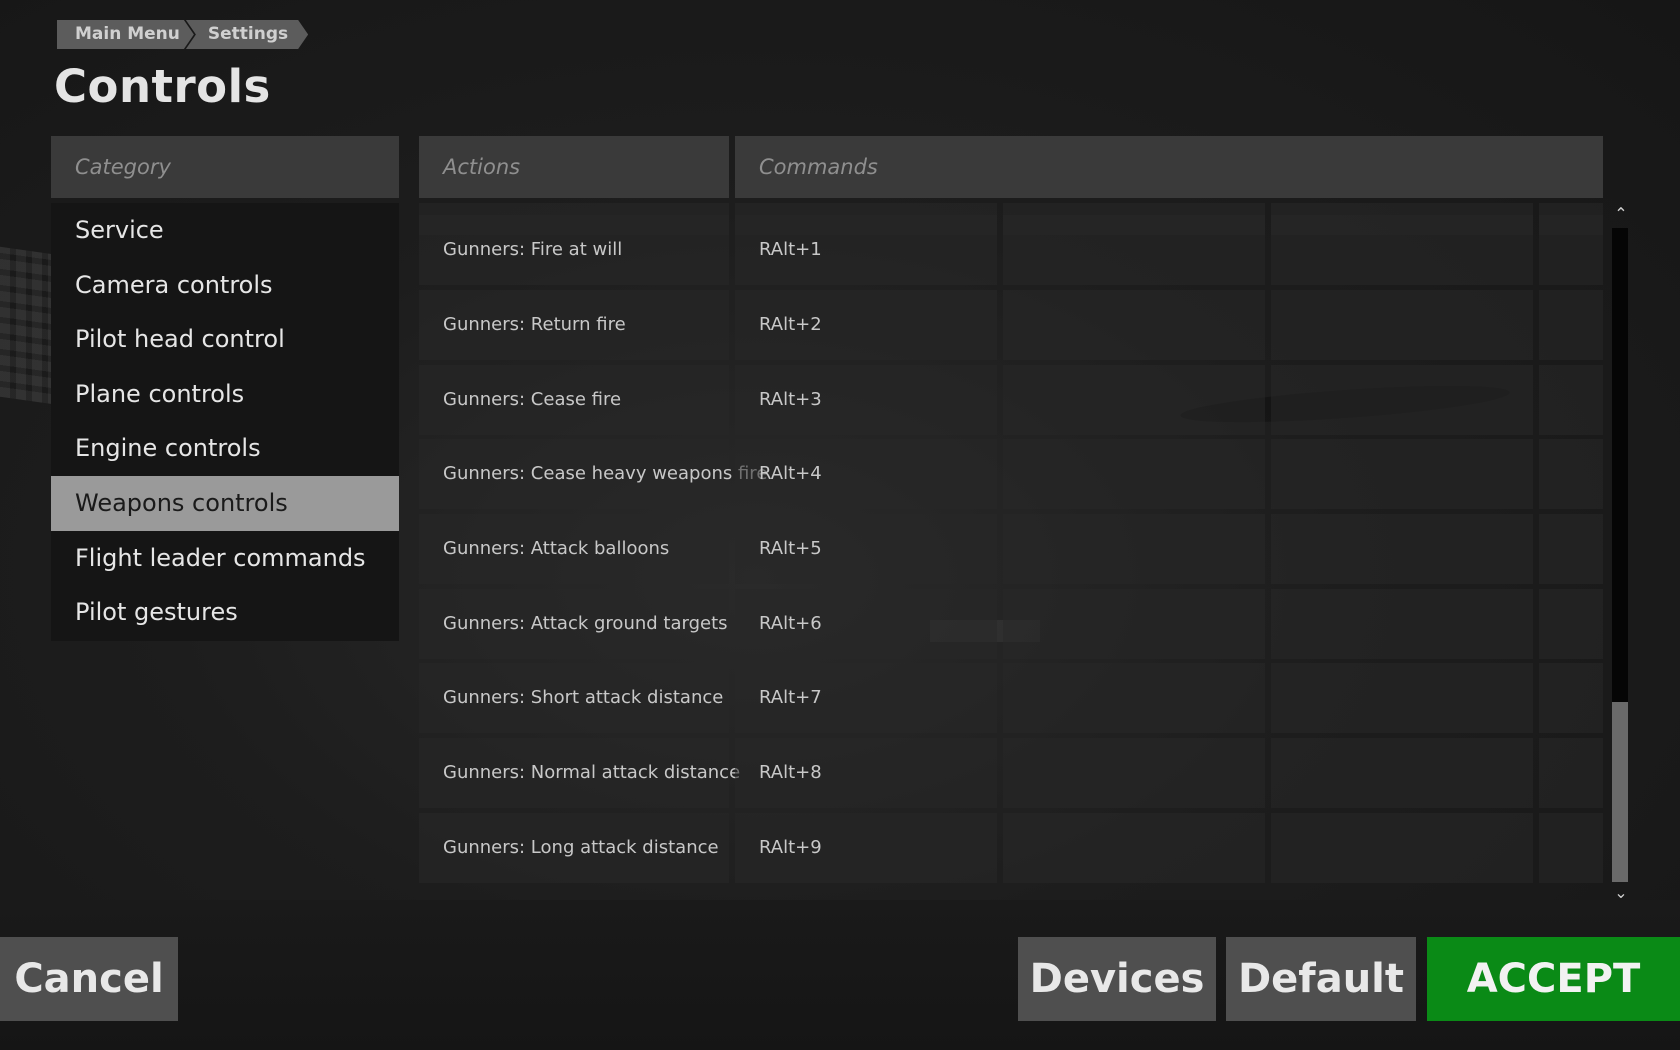 The width and height of the screenshot is (1680, 1050). Describe the element at coordinates (1621, 893) in the screenshot. I see `chevron-down-icon: ⌄` at that location.